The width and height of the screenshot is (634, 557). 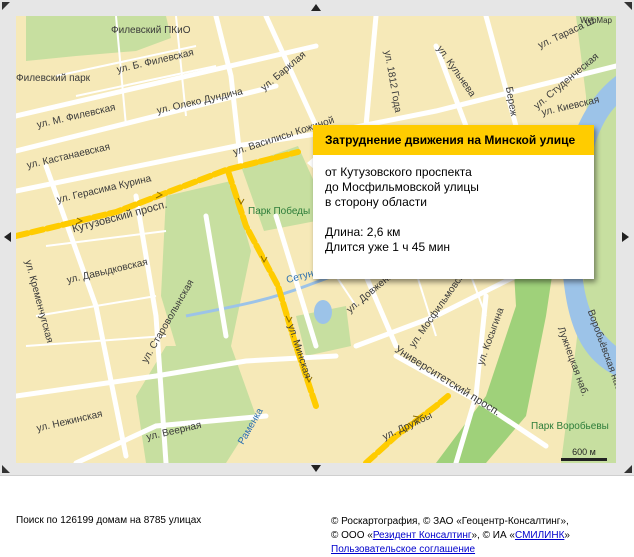 What do you see at coordinates (316, 468) in the screenshot?
I see `pan-down-icon` at bounding box center [316, 468].